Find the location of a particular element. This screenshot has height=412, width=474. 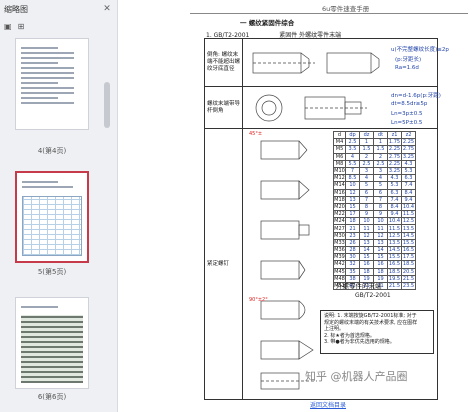

table-cell: 2.75 is located at coordinates (408, 149).